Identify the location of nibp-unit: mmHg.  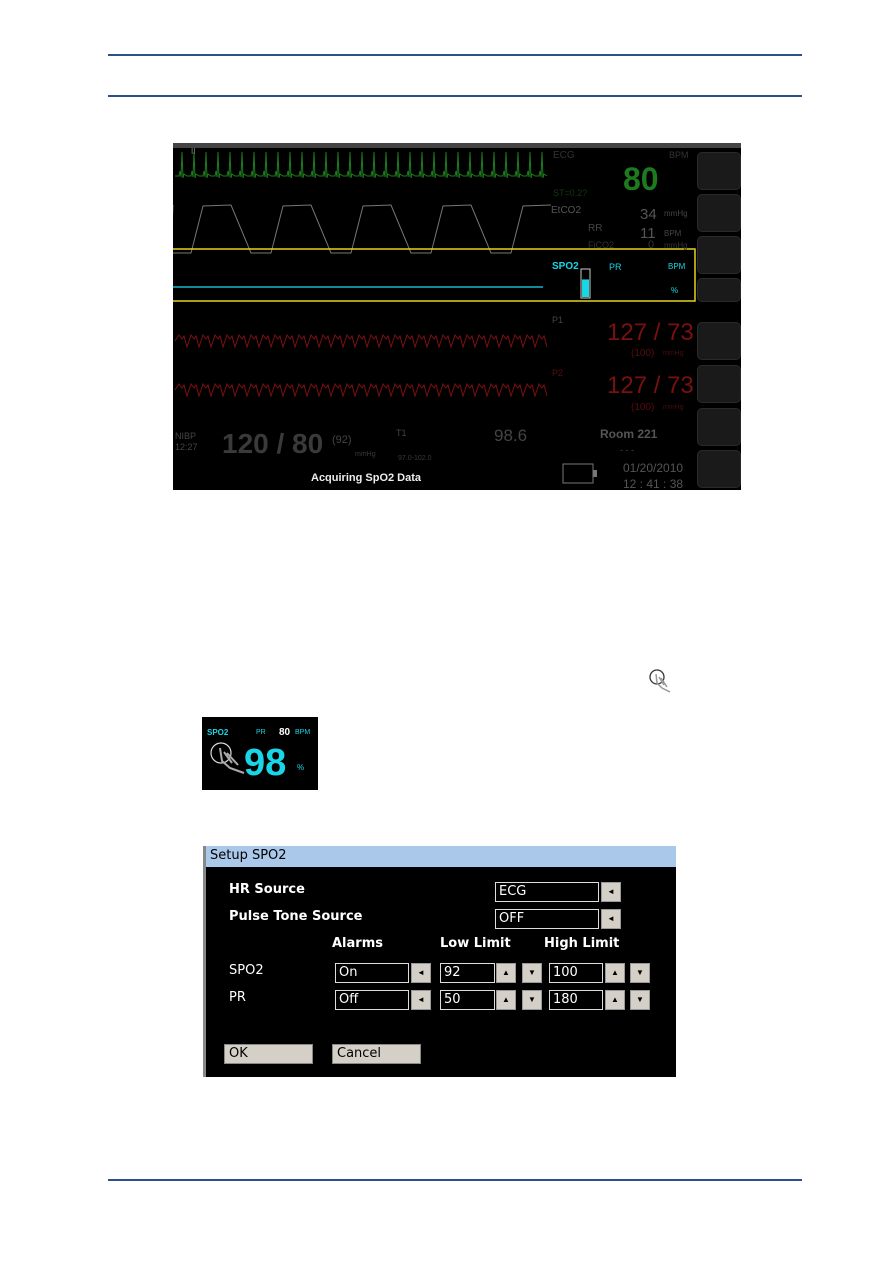
(365, 454).